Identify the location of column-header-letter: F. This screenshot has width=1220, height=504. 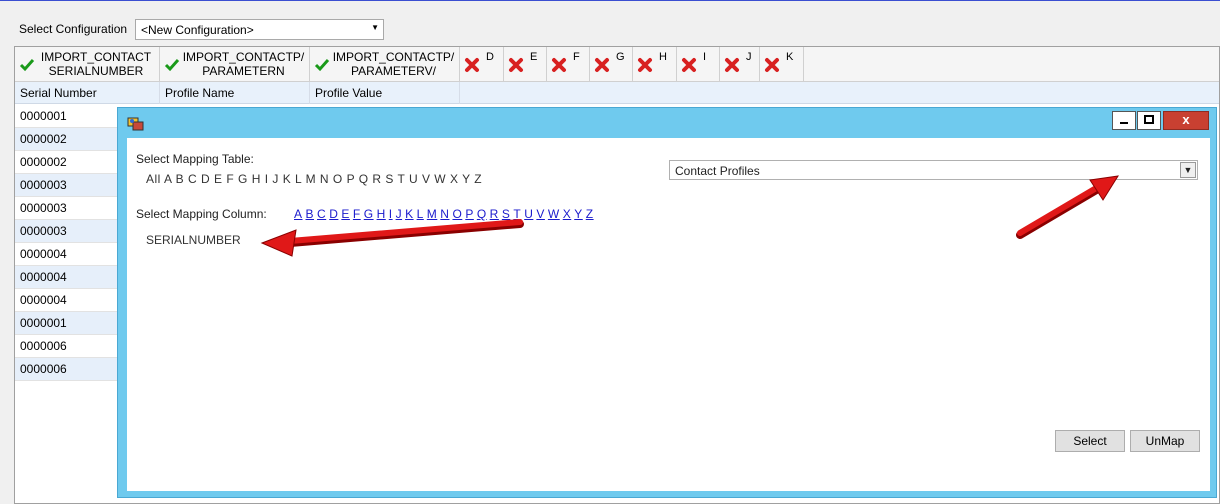
(576, 57).